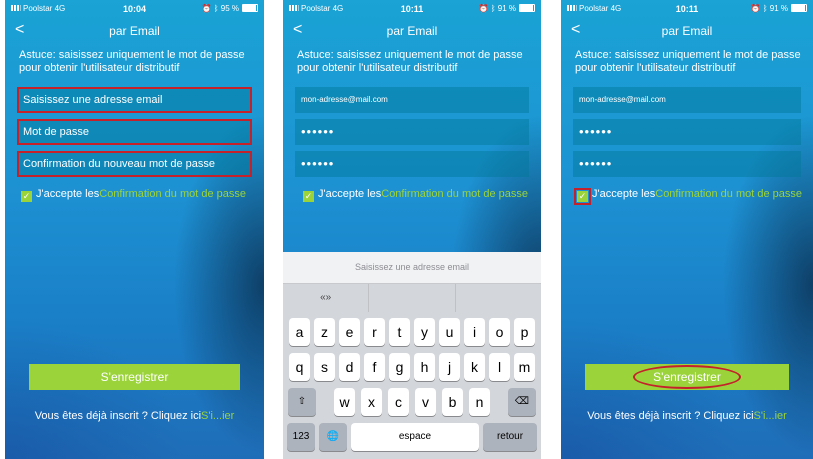 Image resolution: width=813 pixels, height=459 pixels. What do you see at coordinates (449, 367) in the screenshot?
I see `key-j: j` at bounding box center [449, 367].